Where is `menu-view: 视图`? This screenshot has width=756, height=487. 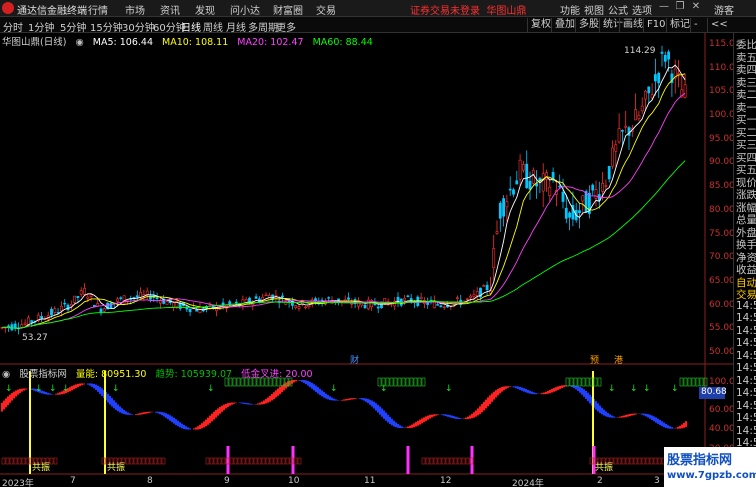 menu-view: 视图 is located at coordinates (594, 9).